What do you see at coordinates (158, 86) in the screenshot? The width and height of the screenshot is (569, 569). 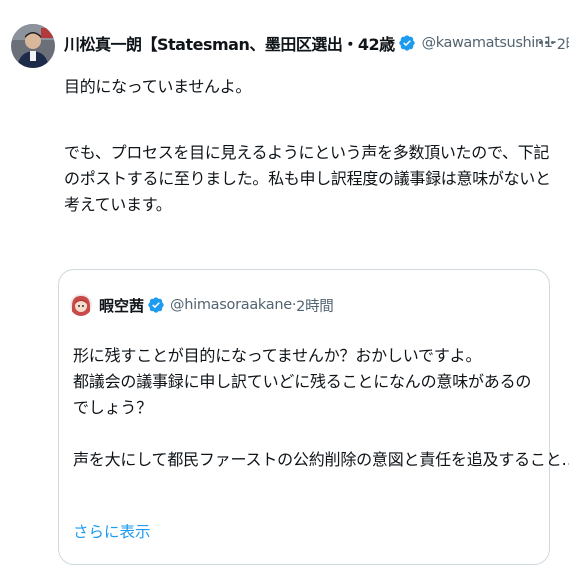 I see `tweet-text-line1: 目的になっていませんよ。` at bounding box center [158, 86].